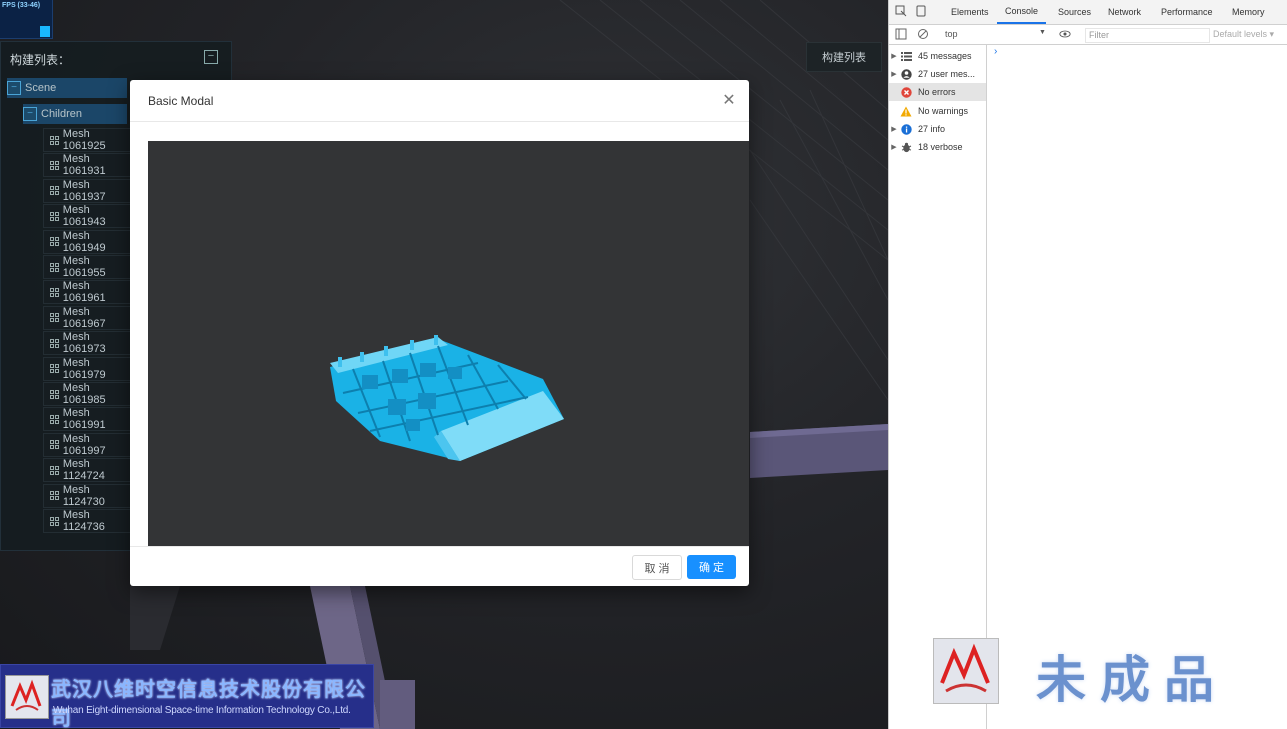 This screenshot has width=1287, height=729. Describe the element at coordinates (83, 521) in the screenshot. I see `mesh-label: Mesh 1124736` at that location.